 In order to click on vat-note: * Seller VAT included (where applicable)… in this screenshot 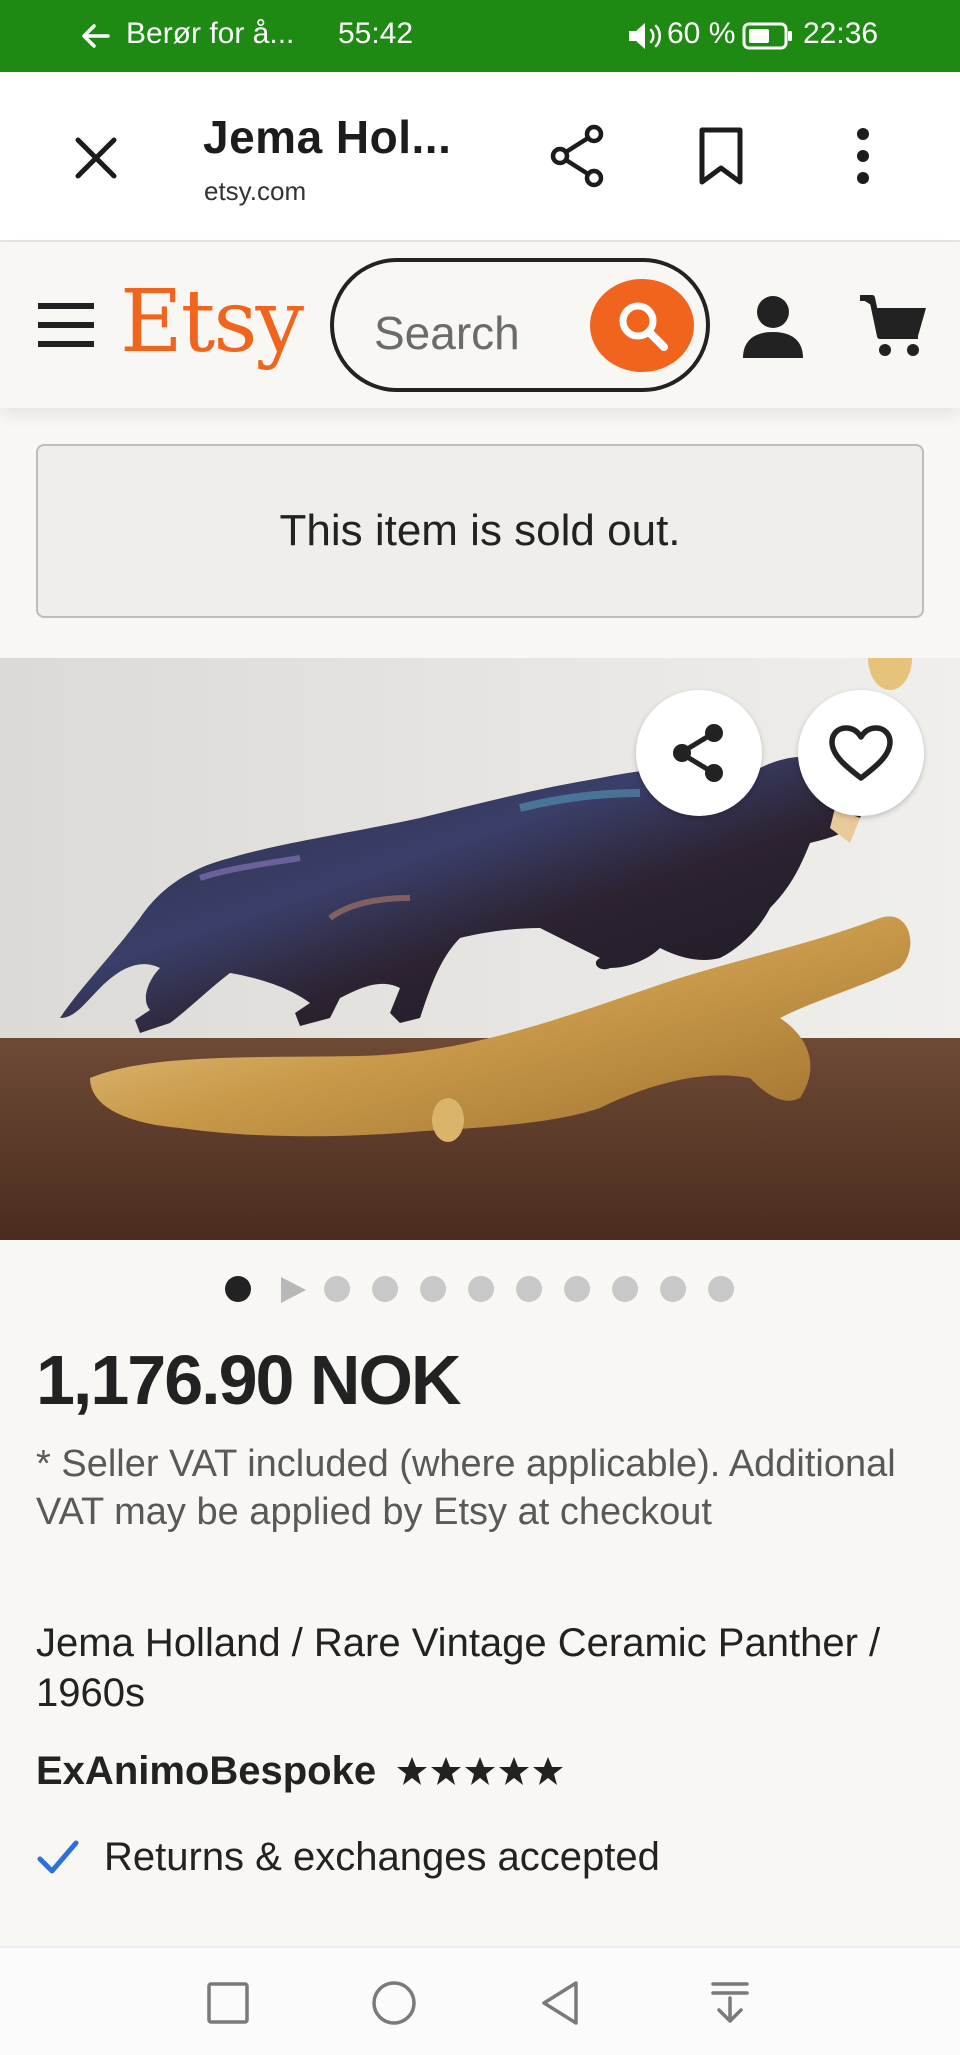, I will do `click(466, 1488)`.